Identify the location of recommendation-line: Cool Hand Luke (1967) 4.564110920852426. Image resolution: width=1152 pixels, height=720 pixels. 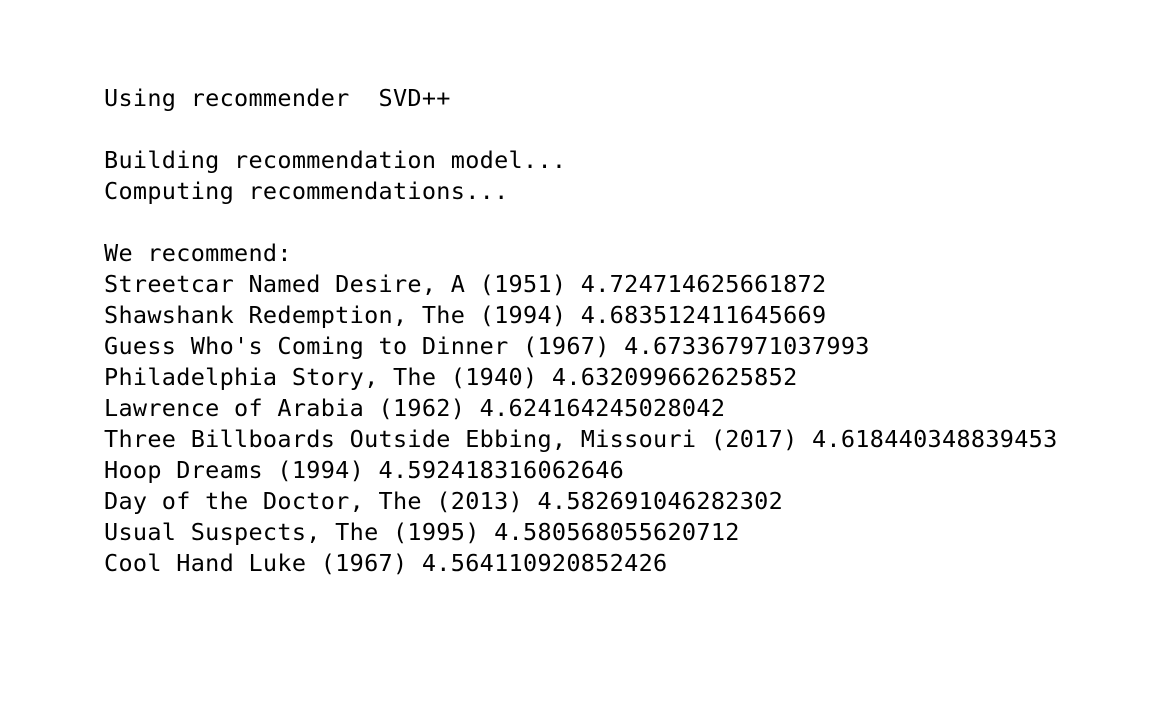
(386, 563).